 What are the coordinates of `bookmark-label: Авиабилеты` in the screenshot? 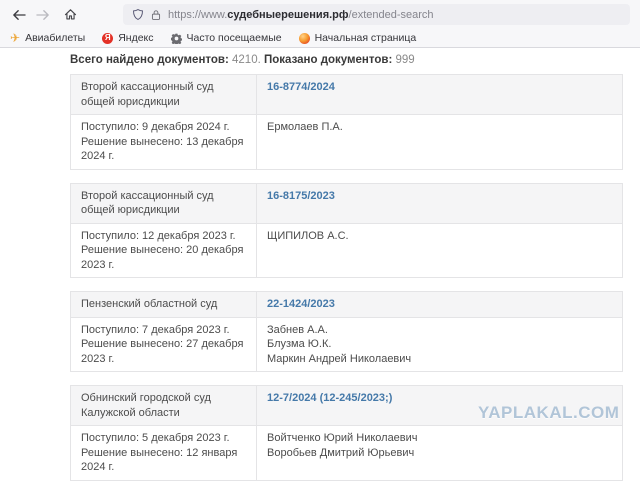 It's located at (55, 38).